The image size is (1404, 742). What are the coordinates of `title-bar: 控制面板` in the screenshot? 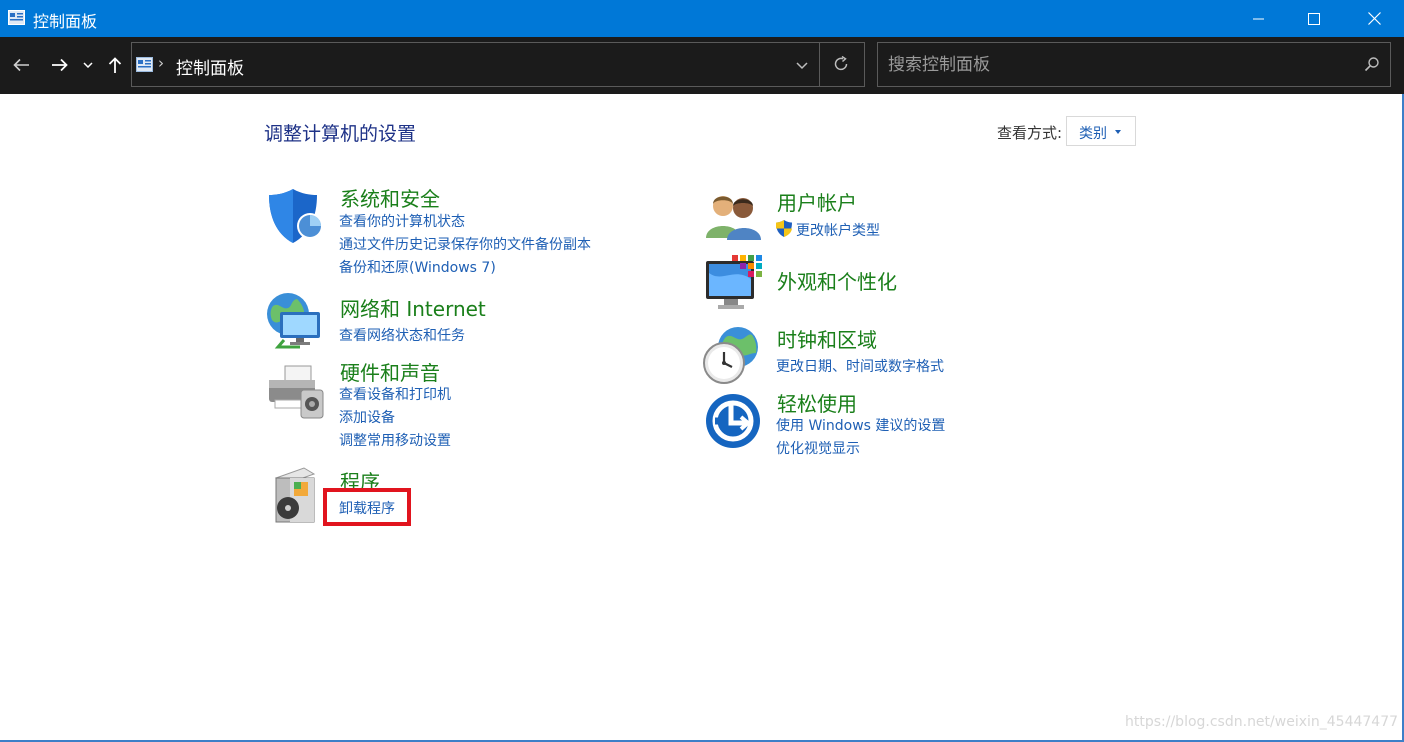 It's located at (702, 18).